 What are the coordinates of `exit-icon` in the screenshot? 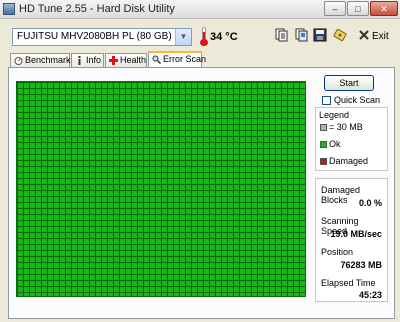 It's located at (364, 35).